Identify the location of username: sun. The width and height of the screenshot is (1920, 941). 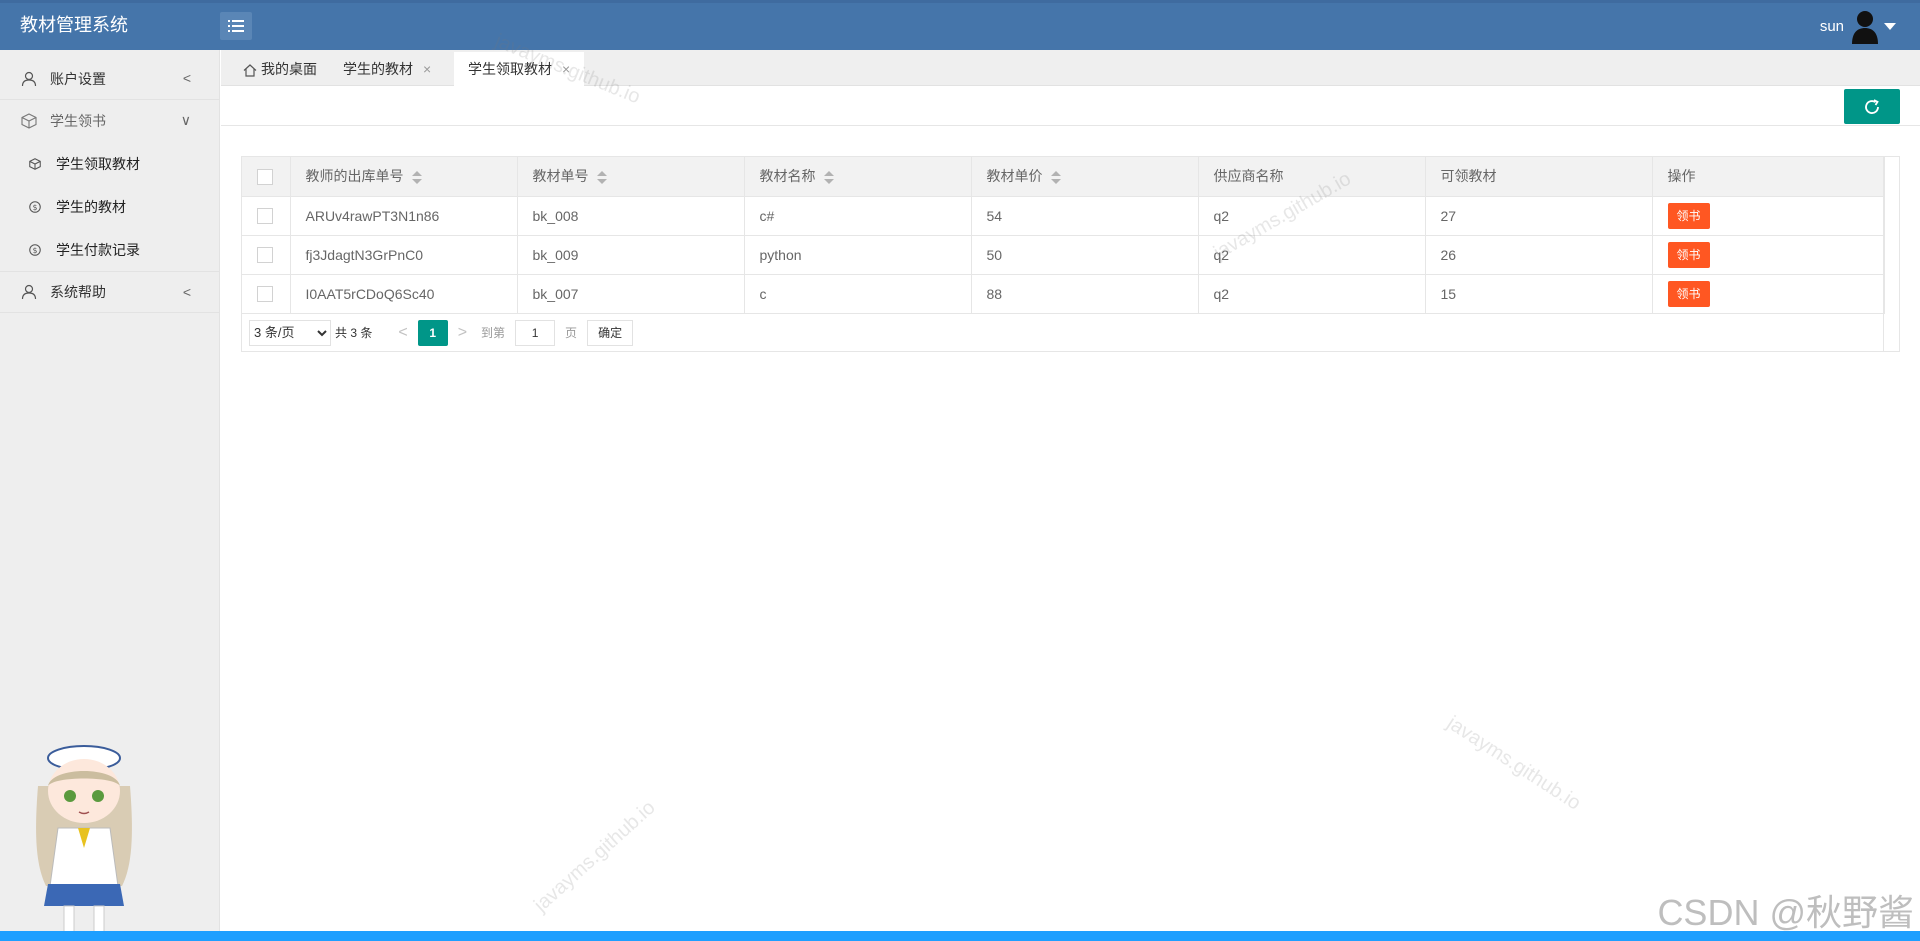
(1831, 26).